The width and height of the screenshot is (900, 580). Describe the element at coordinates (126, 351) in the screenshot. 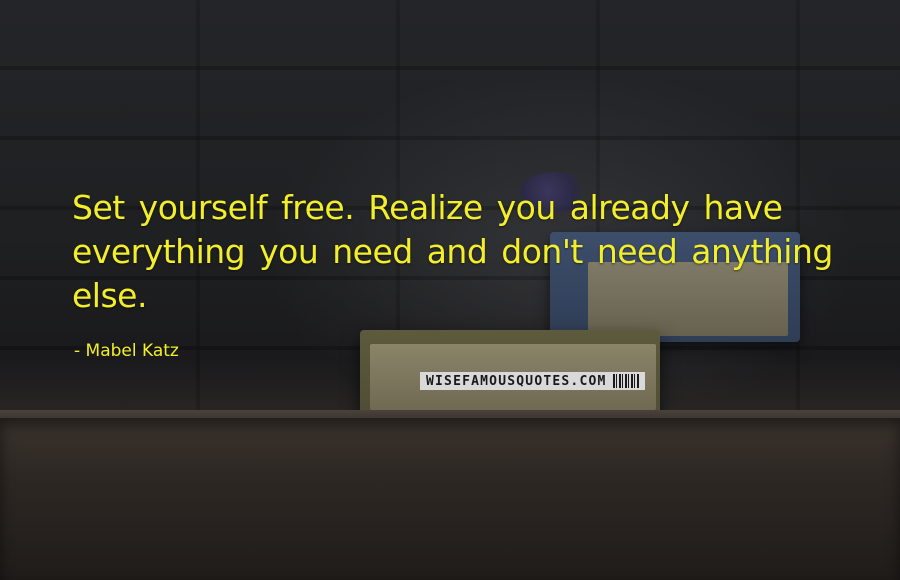

I see `quote-author: - Mabel Katz` at that location.